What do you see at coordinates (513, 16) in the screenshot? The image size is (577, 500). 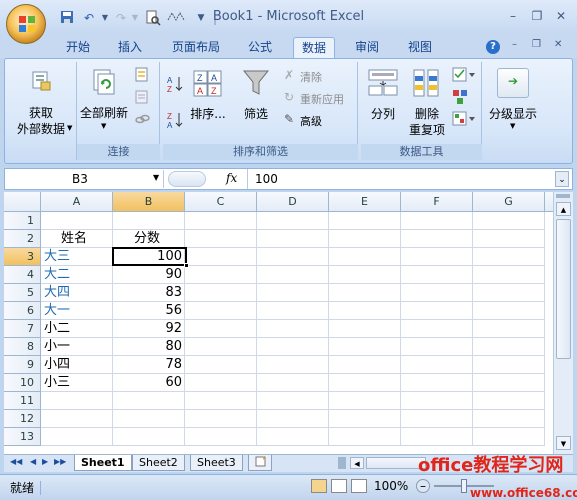 I see `minimize-button: –` at bounding box center [513, 16].